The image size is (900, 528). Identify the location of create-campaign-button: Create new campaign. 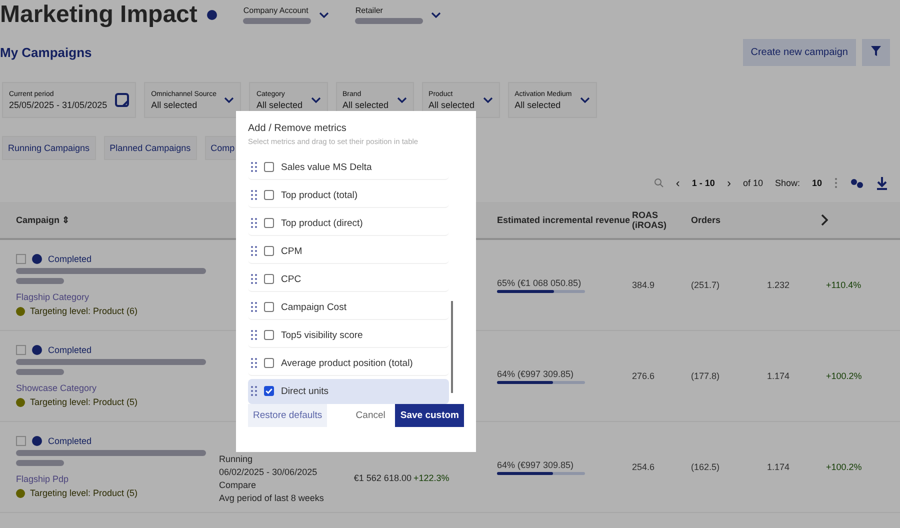
(799, 52).